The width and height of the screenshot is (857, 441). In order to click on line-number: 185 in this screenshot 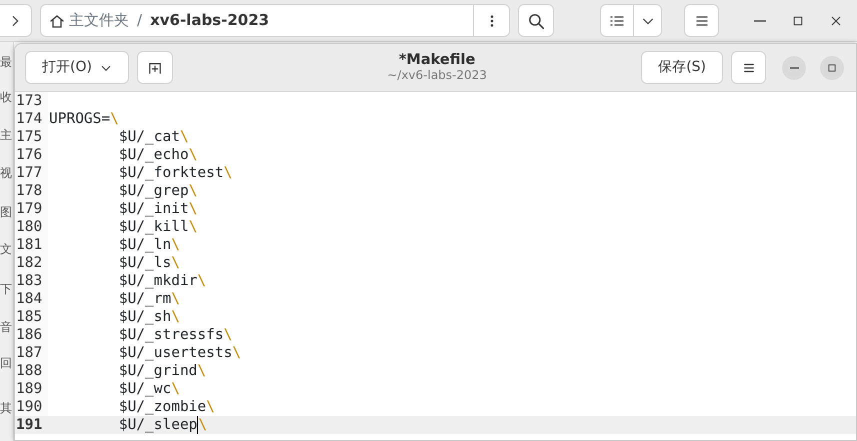, I will do `click(31, 317)`.